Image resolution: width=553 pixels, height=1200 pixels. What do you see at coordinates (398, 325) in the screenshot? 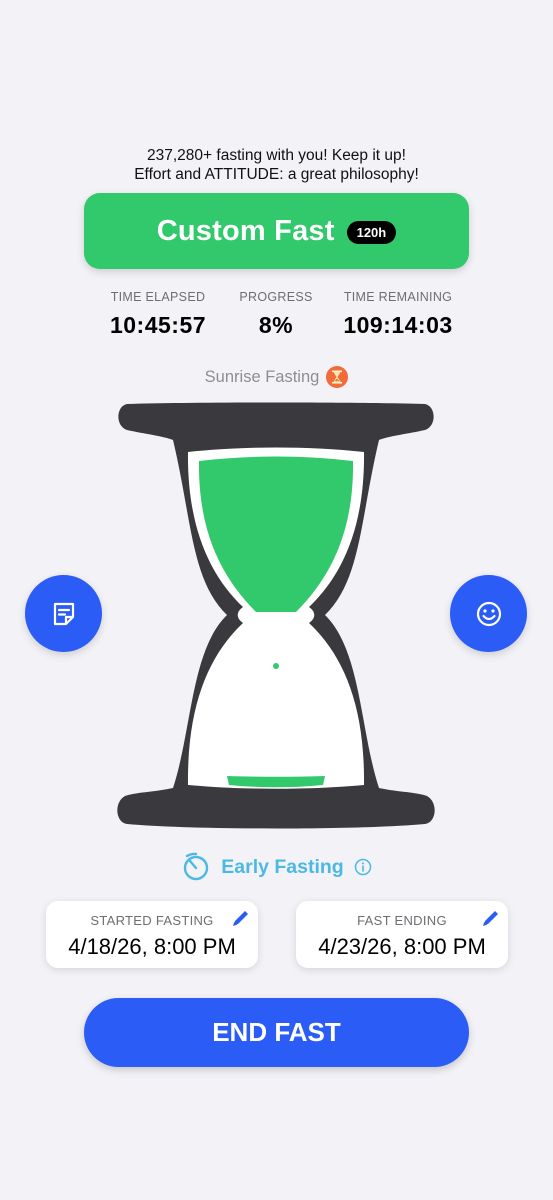
I see `time-remaining-value: 109:14:03` at bounding box center [398, 325].